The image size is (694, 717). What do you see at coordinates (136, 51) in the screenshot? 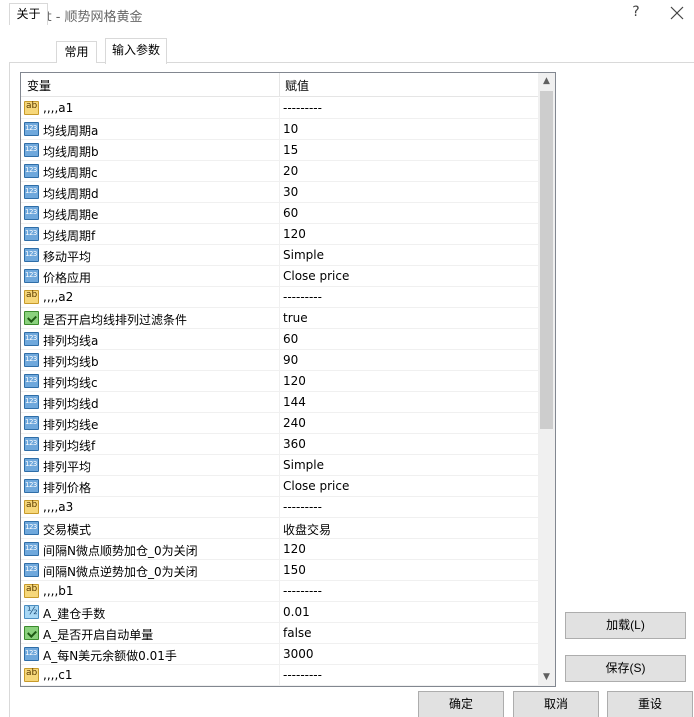
I see `tab-inputs: 输入参数` at bounding box center [136, 51].